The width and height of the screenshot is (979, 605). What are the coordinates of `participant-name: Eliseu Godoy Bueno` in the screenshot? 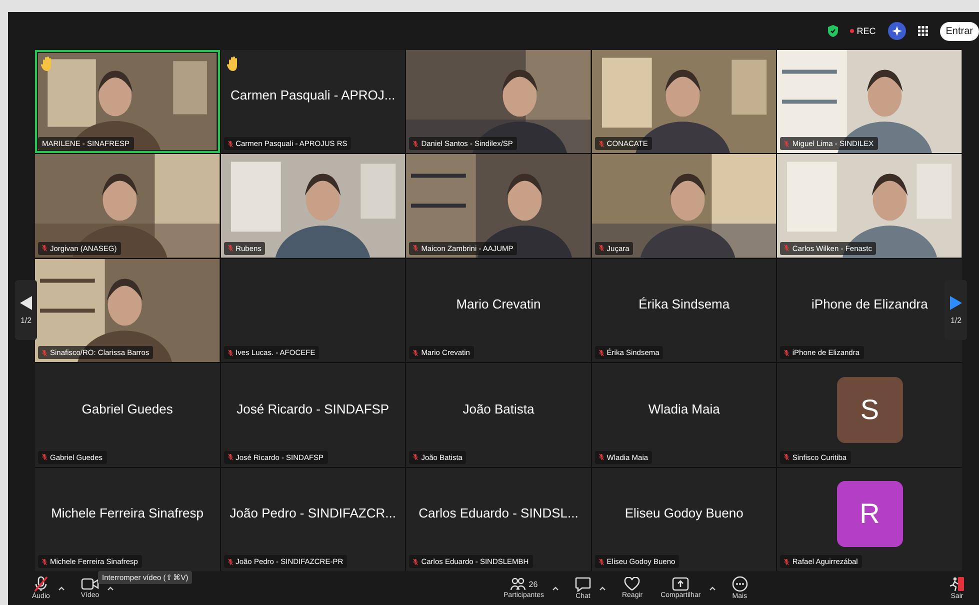 It's located at (684, 513).